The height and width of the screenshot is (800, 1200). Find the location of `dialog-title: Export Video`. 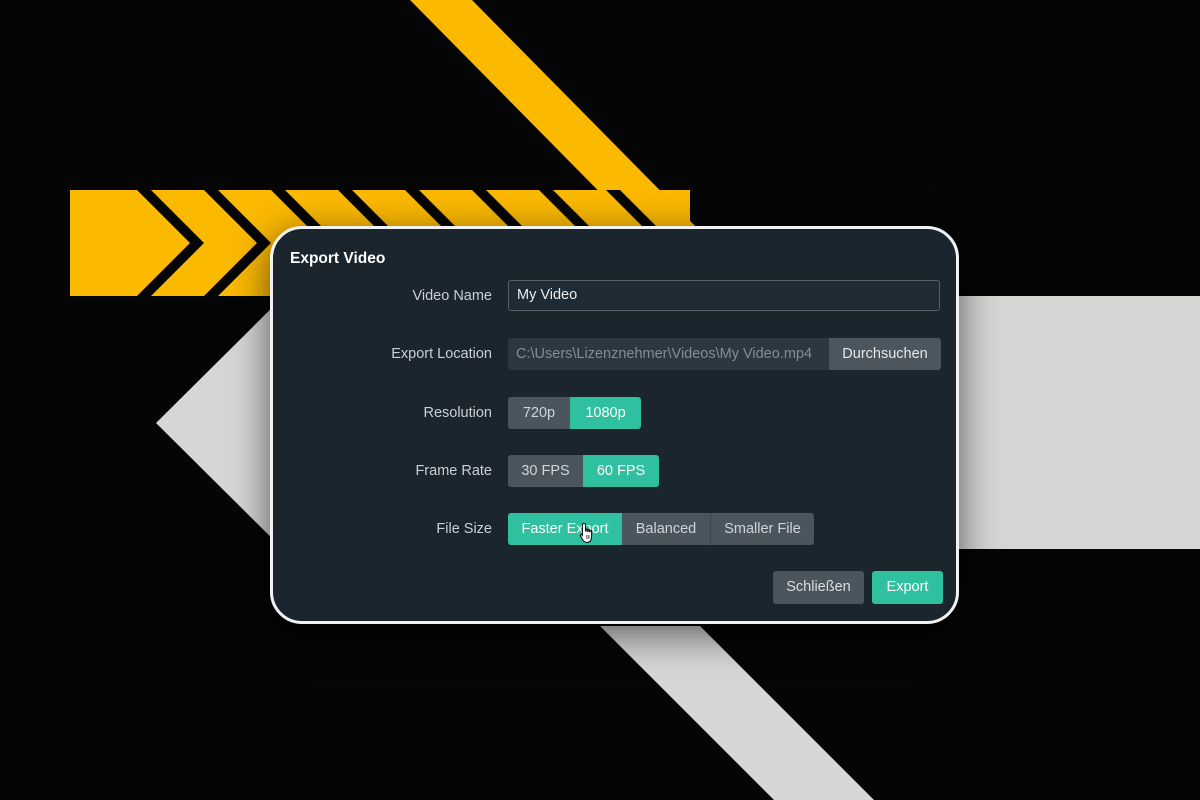

dialog-title: Export Video is located at coordinates (338, 258).